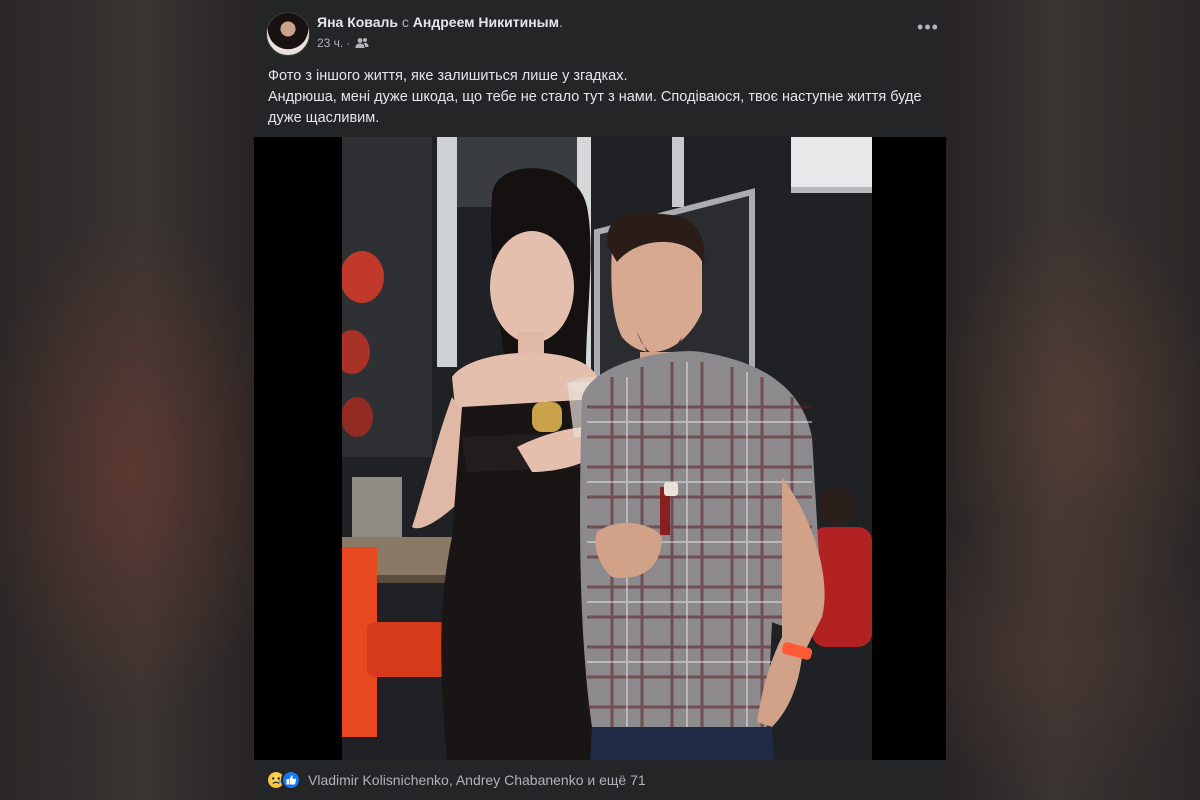 The image size is (1200, 800). Describe the element at coordinates (330, 43) in the screenshot. I see `post-timestamp: 23 ч.` at that location.